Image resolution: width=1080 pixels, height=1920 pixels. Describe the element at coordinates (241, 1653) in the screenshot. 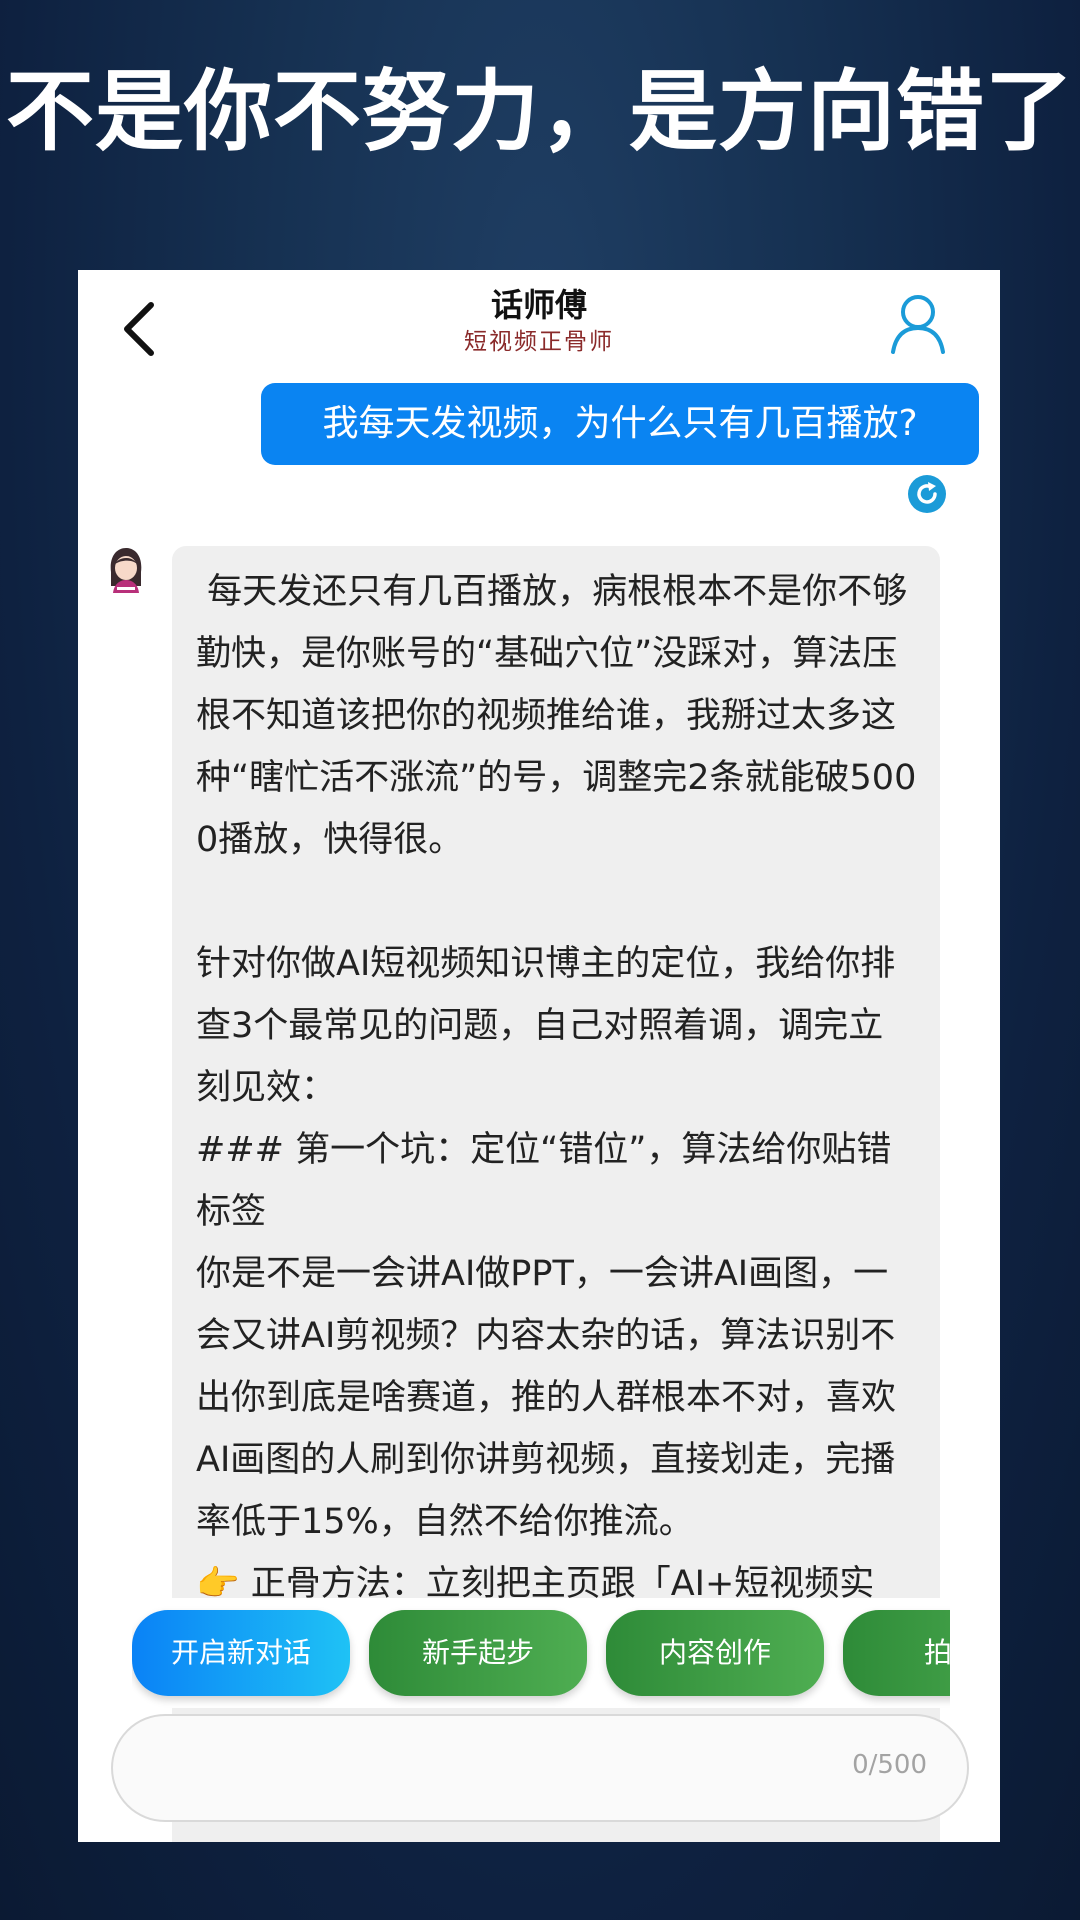

I see `new-conversation-chip: 开启新对话` at that location.